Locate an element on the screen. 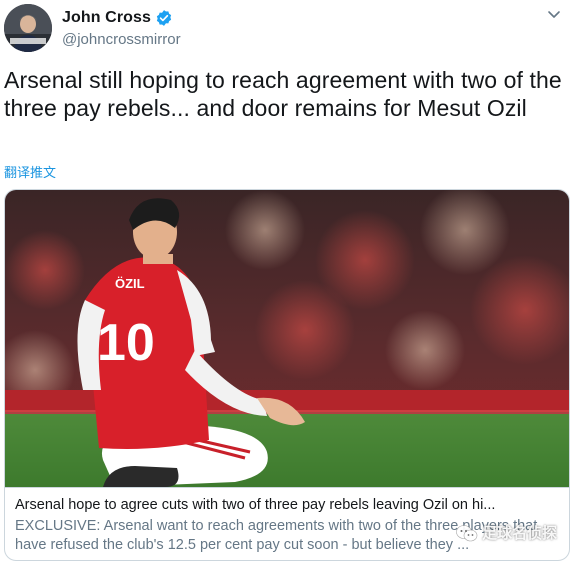  name-row: John Cross is located at coordinates (117, 18).